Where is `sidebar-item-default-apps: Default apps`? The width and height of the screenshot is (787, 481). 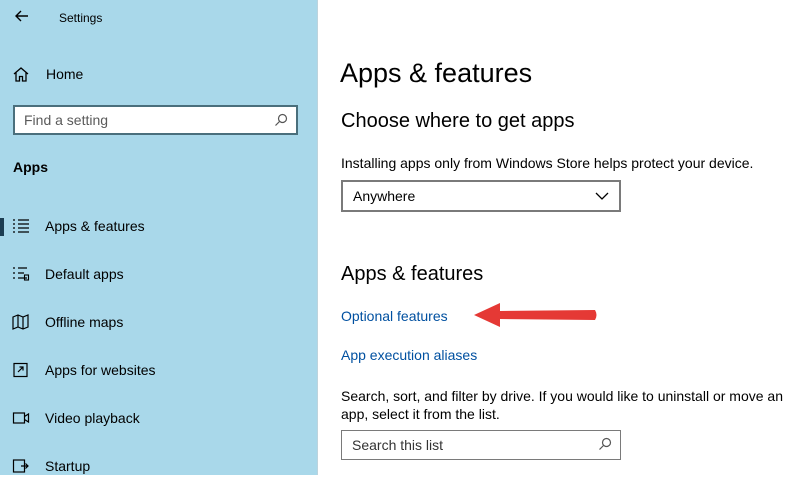
sidebar-item-default-apps: Default apps is located at coordinates (158, 274).